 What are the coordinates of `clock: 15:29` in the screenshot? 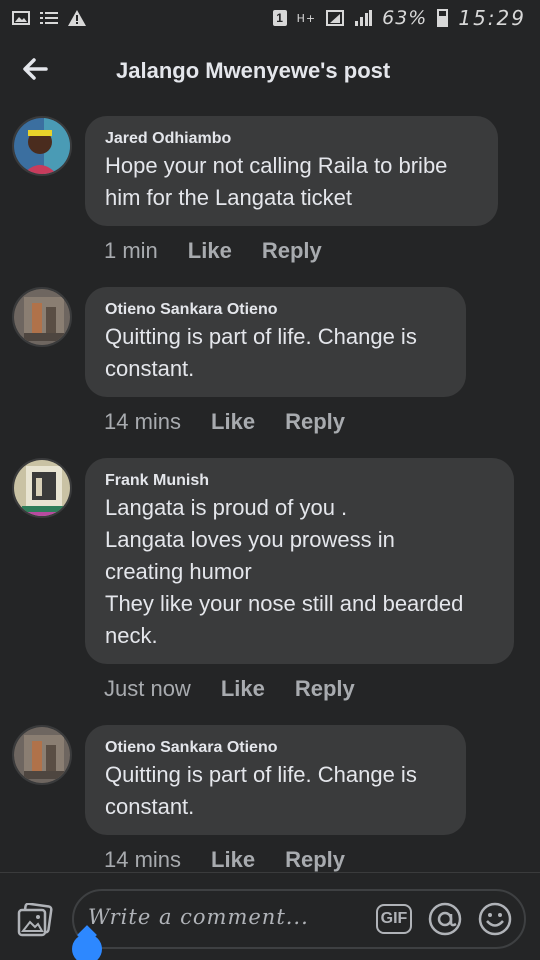 It's located at (492, 18).